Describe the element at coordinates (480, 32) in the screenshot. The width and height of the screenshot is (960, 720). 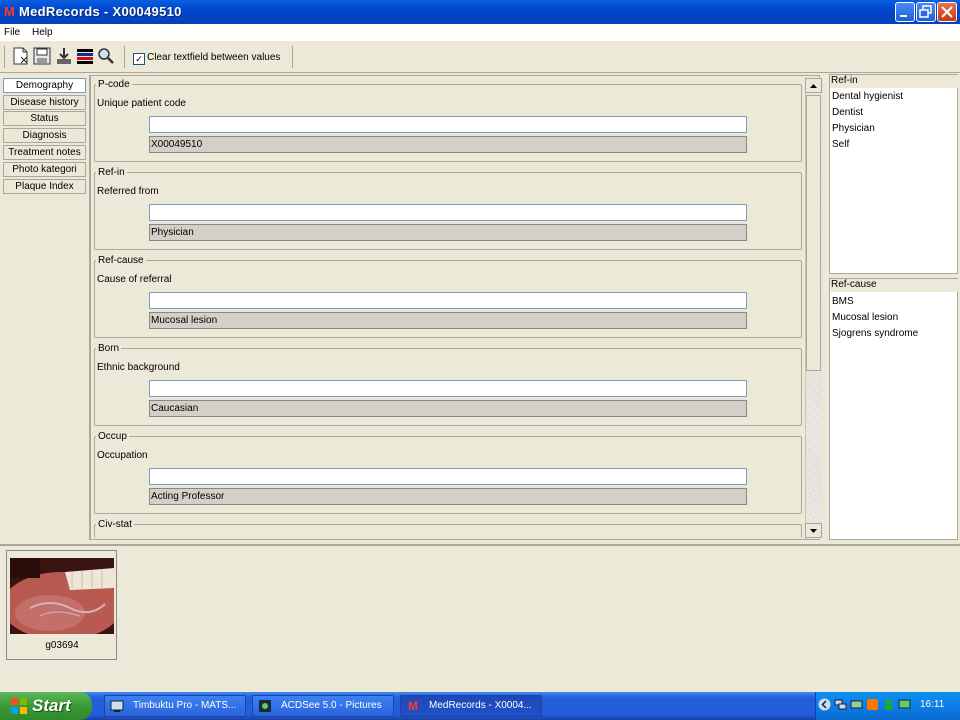
I see `menu-bar` at that location.